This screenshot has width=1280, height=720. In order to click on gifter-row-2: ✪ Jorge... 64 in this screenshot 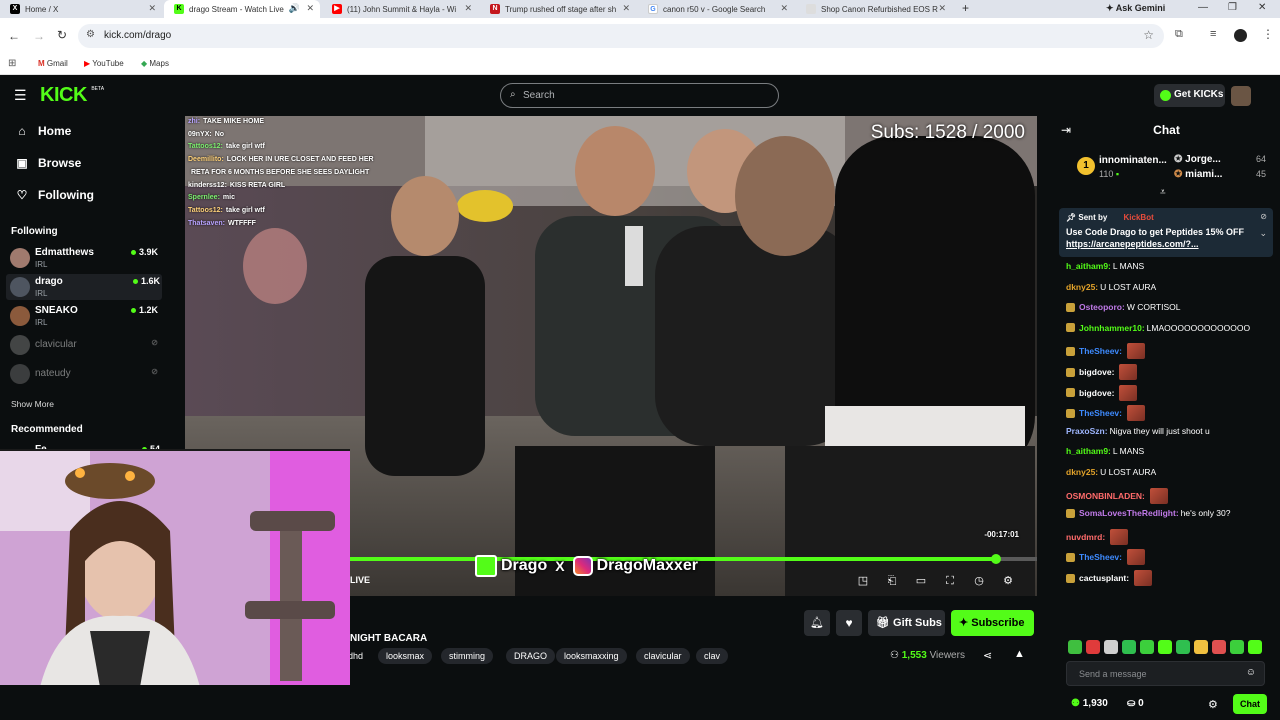, I will do `click(1224, 159)`.